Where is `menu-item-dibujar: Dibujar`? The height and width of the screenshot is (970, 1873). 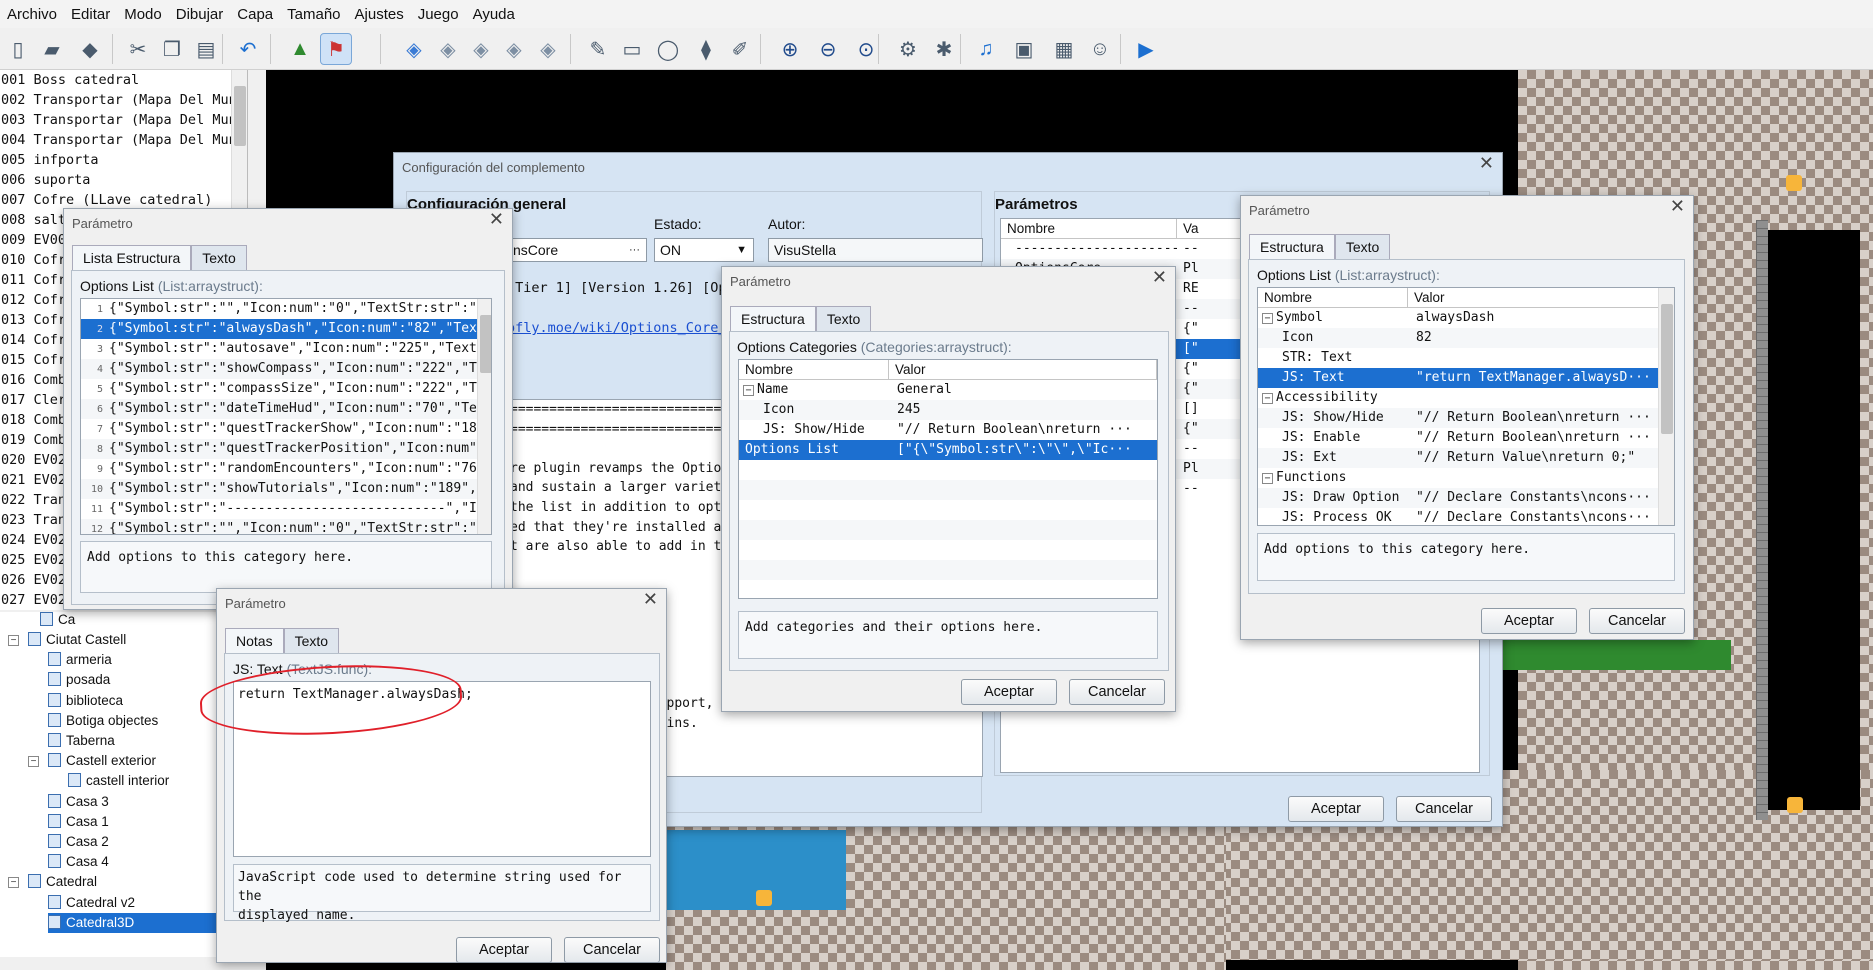
menu-item-dibujar: Dibujar is located at coordinates (200, 14).